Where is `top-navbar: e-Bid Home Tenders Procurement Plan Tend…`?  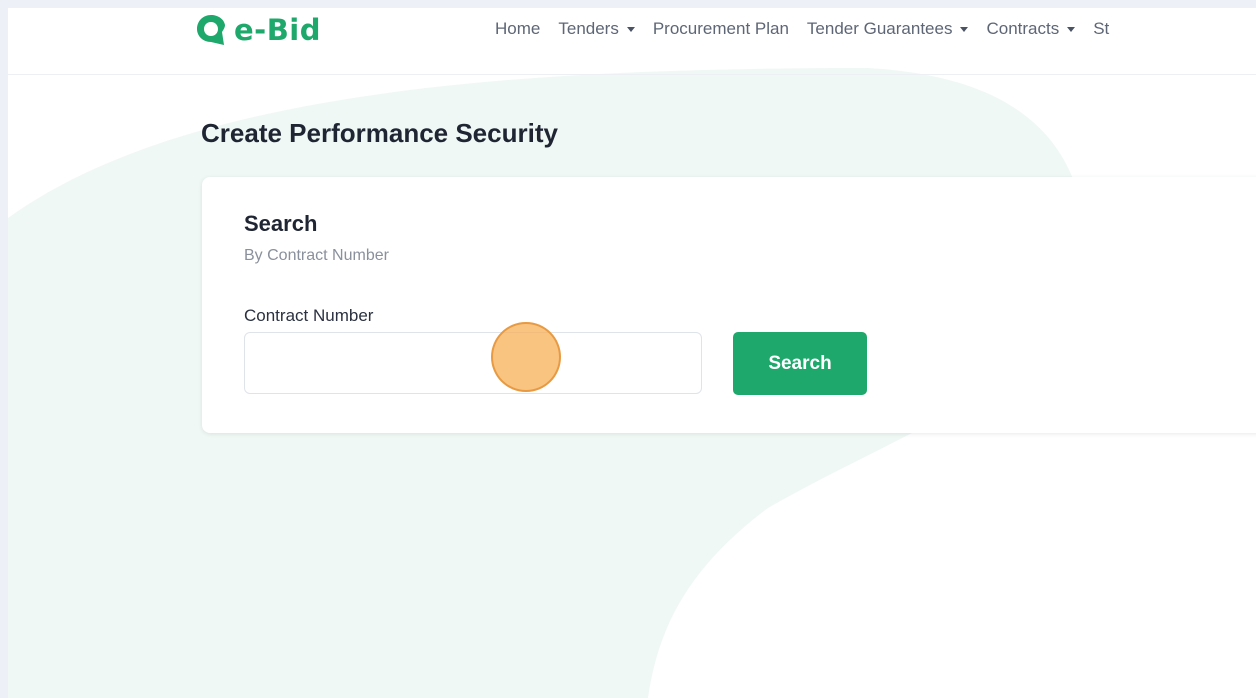
top-navbar: e-Bid Home Tenders Procurement Plan Tend… is located at coordinates (632, 41).